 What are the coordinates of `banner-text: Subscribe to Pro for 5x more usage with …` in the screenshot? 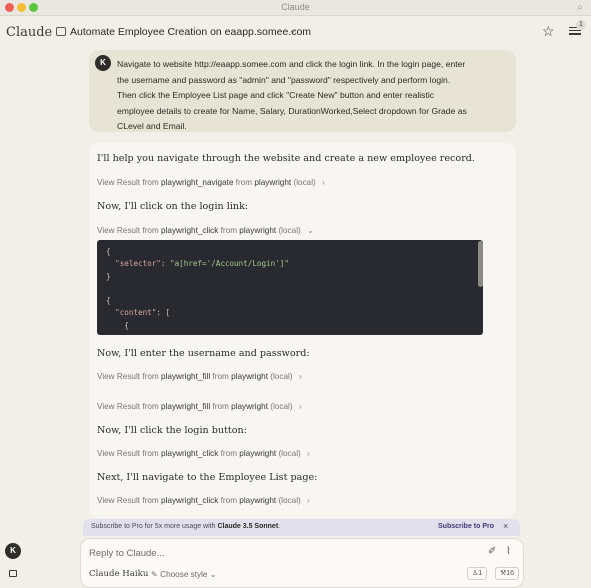 It's located at (186, 526).